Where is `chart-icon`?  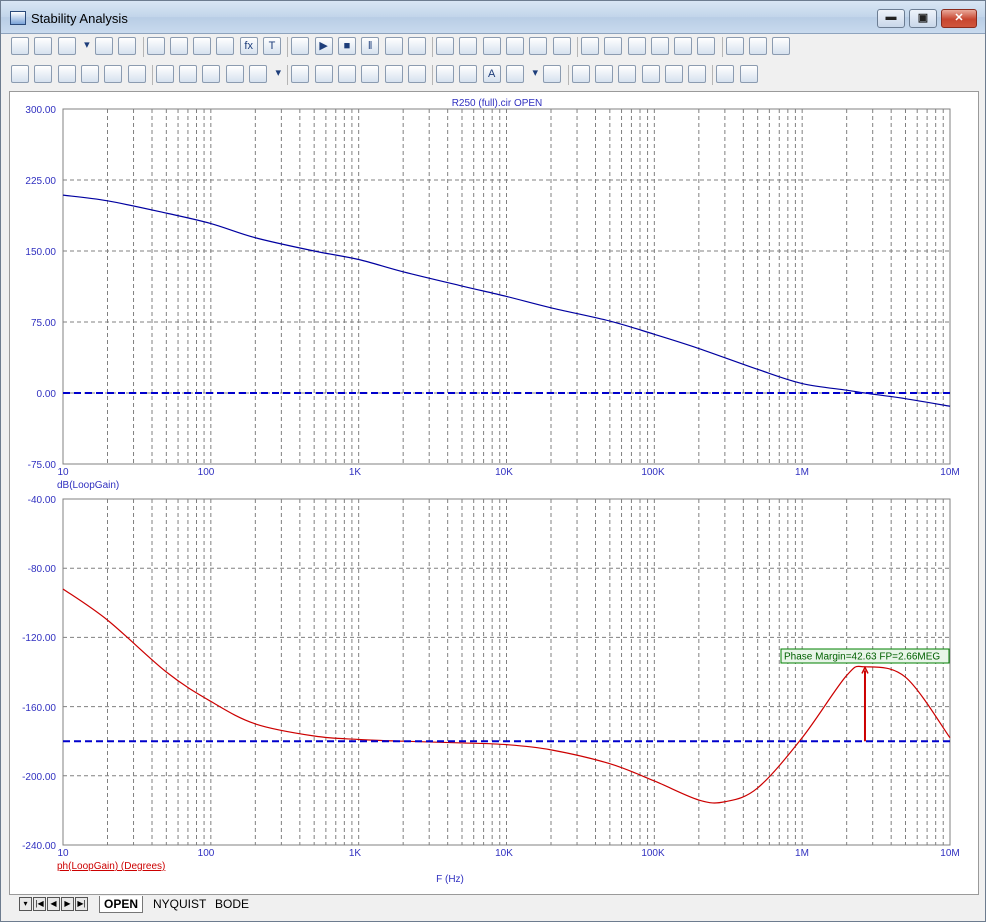 chart-icon is located at coordinates (103, 46).